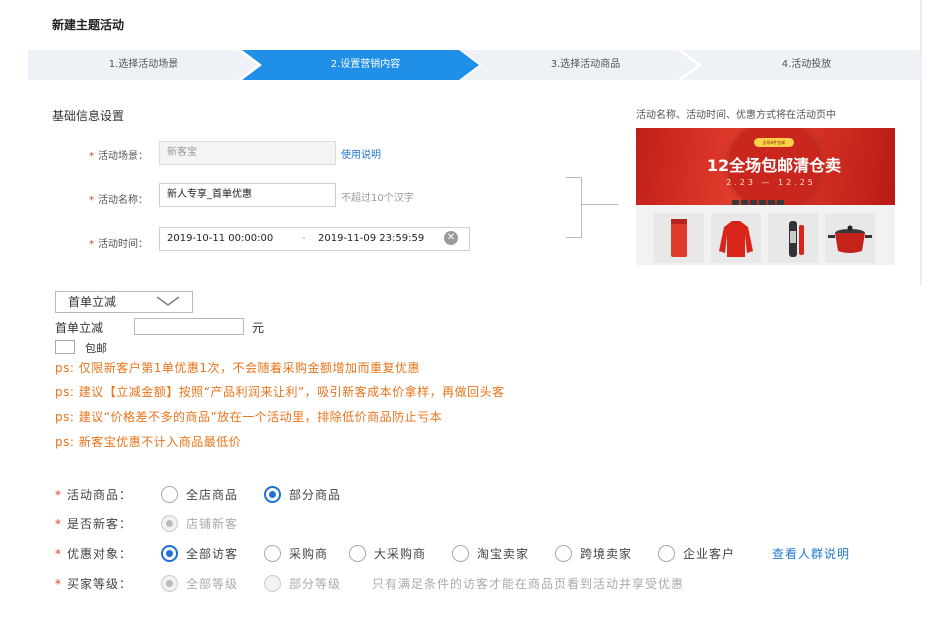 The height and width of the screenshot is (619, 935). I want to click on chevron-down-icon, so click(168, 301).